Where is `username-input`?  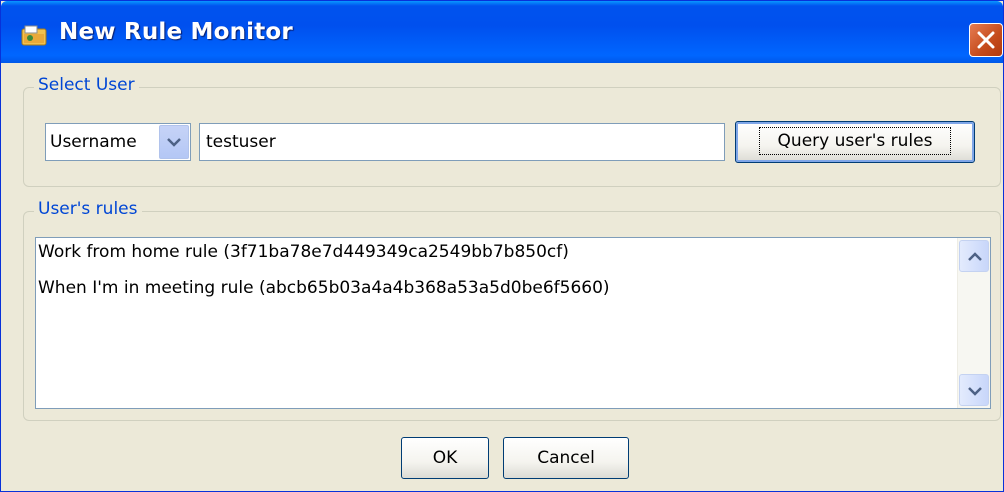 username-input is located at coordinates (462, 142).